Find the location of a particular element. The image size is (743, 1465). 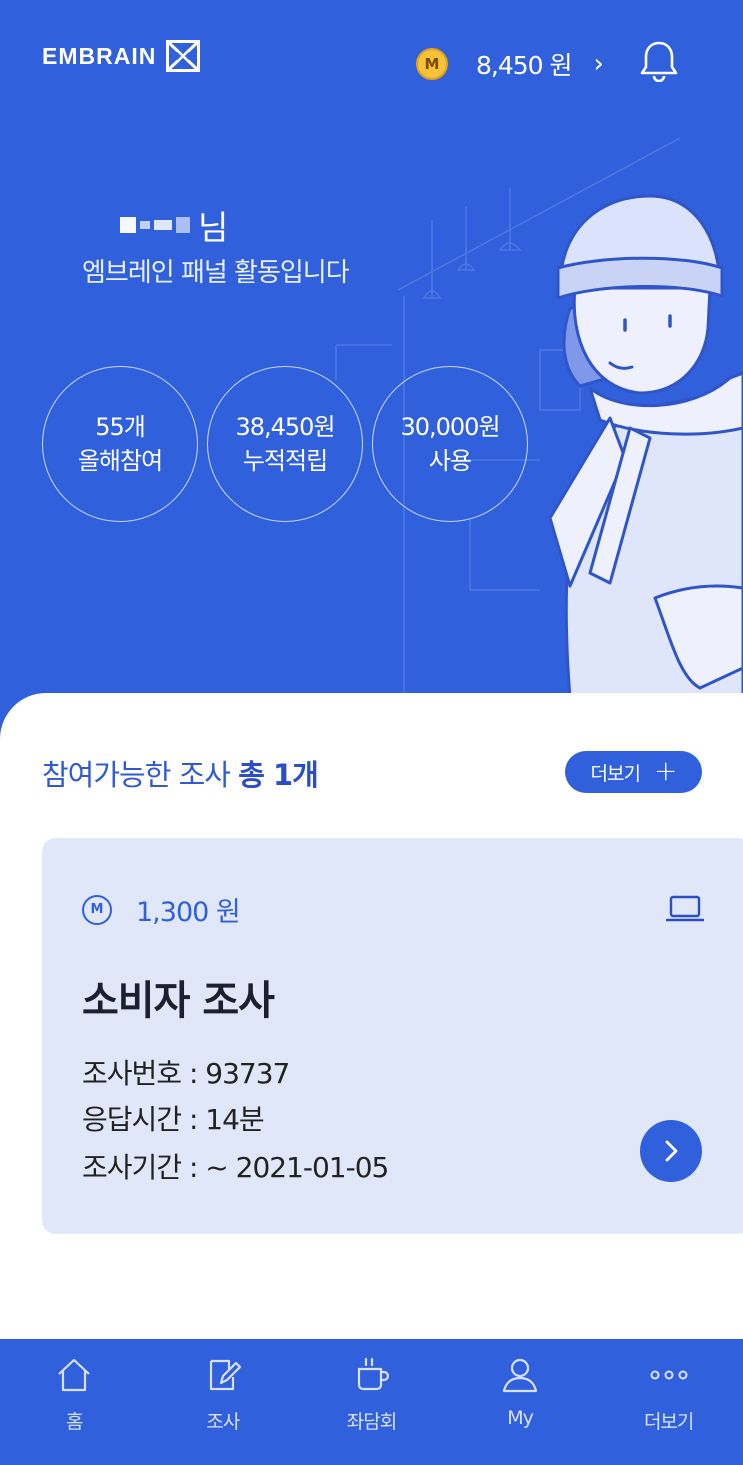

more-button-label: 더보기 is located at coordinates (615, 773).